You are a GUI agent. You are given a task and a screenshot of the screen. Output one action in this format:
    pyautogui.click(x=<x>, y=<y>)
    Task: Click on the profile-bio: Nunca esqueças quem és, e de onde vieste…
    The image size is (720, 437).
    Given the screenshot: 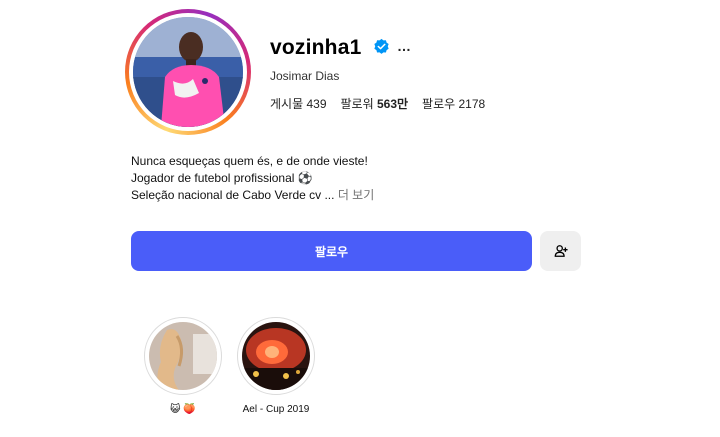 What is the action you would take?
    pyautogui.click(x=252, y=178)
    